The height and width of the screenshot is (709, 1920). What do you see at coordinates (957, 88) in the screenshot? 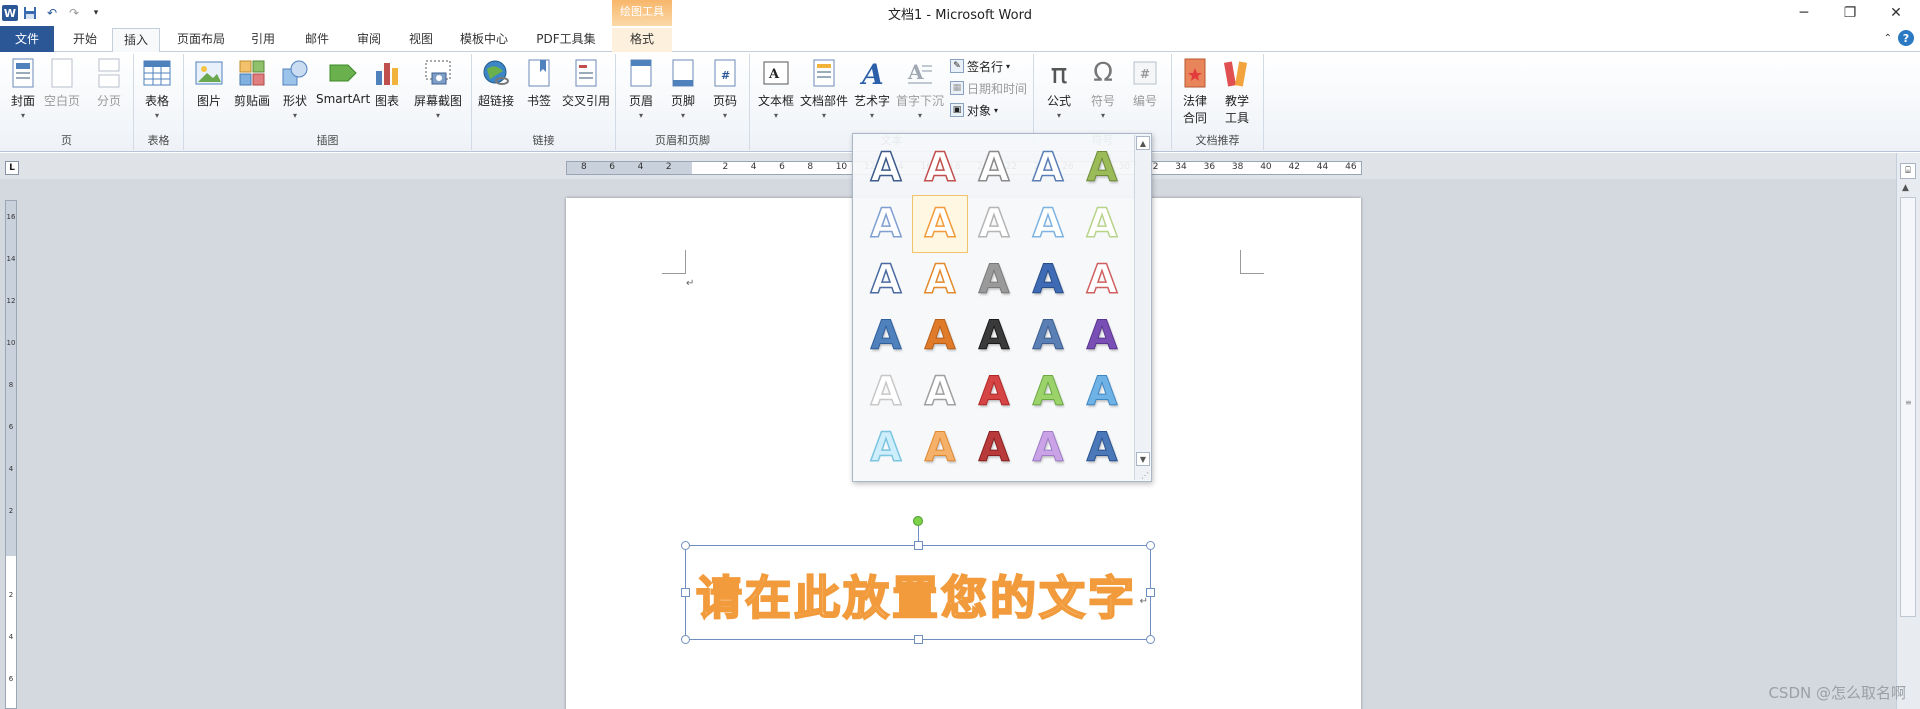
I see `calendar-icon: ▦` at bounding box center [957, 88].